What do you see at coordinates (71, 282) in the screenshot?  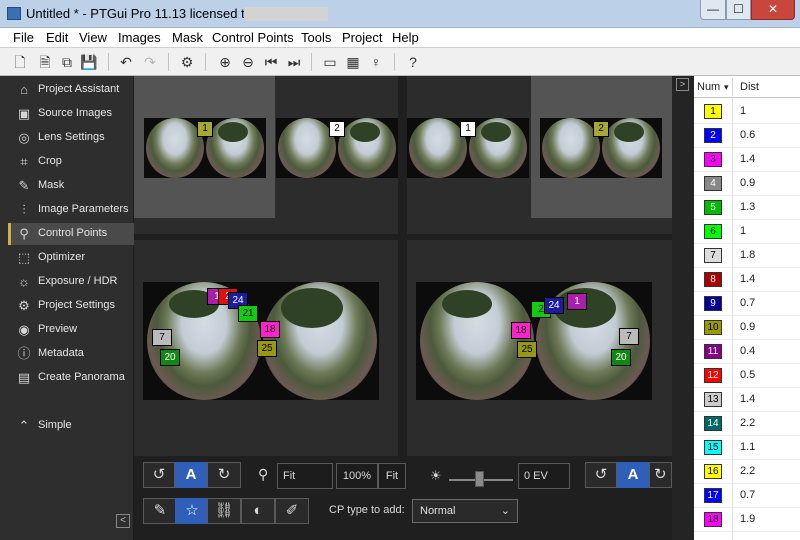 I see `sidebar-item-exposure-hdr: ☼ Exposure / HDR` at bounding box center [71, 282].